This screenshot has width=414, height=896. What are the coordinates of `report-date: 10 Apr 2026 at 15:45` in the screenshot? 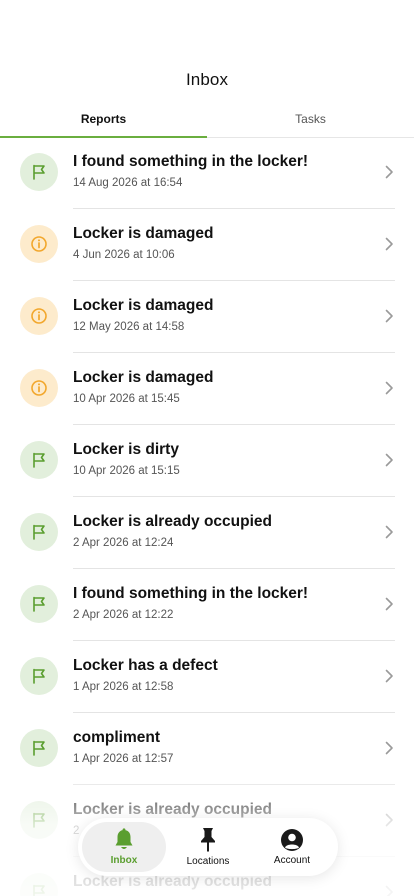 It's located at (126, 399).